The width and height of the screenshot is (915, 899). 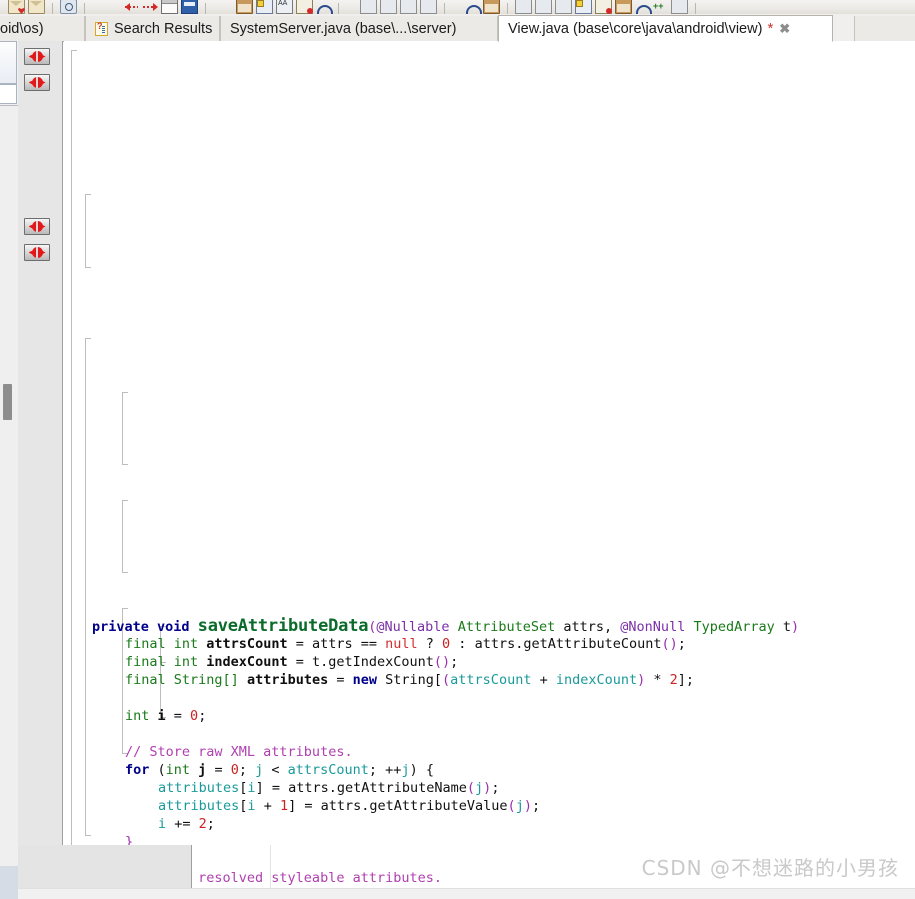 What do you see at coordinates (149, 644) in the screenshot?
I see `code-token: final` at bounding box center [149, 644].